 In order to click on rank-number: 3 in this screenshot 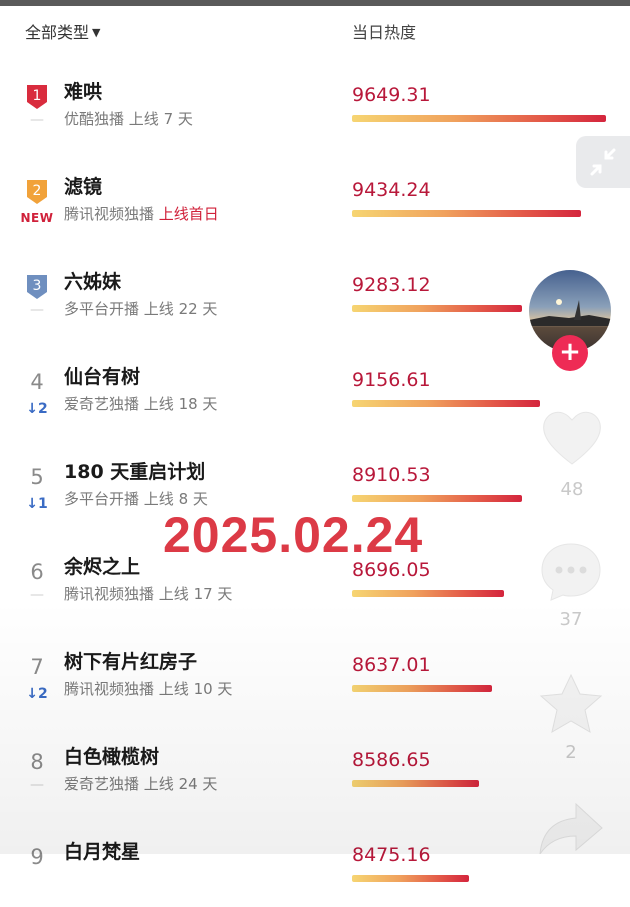, I will do `click(37, 286)`.